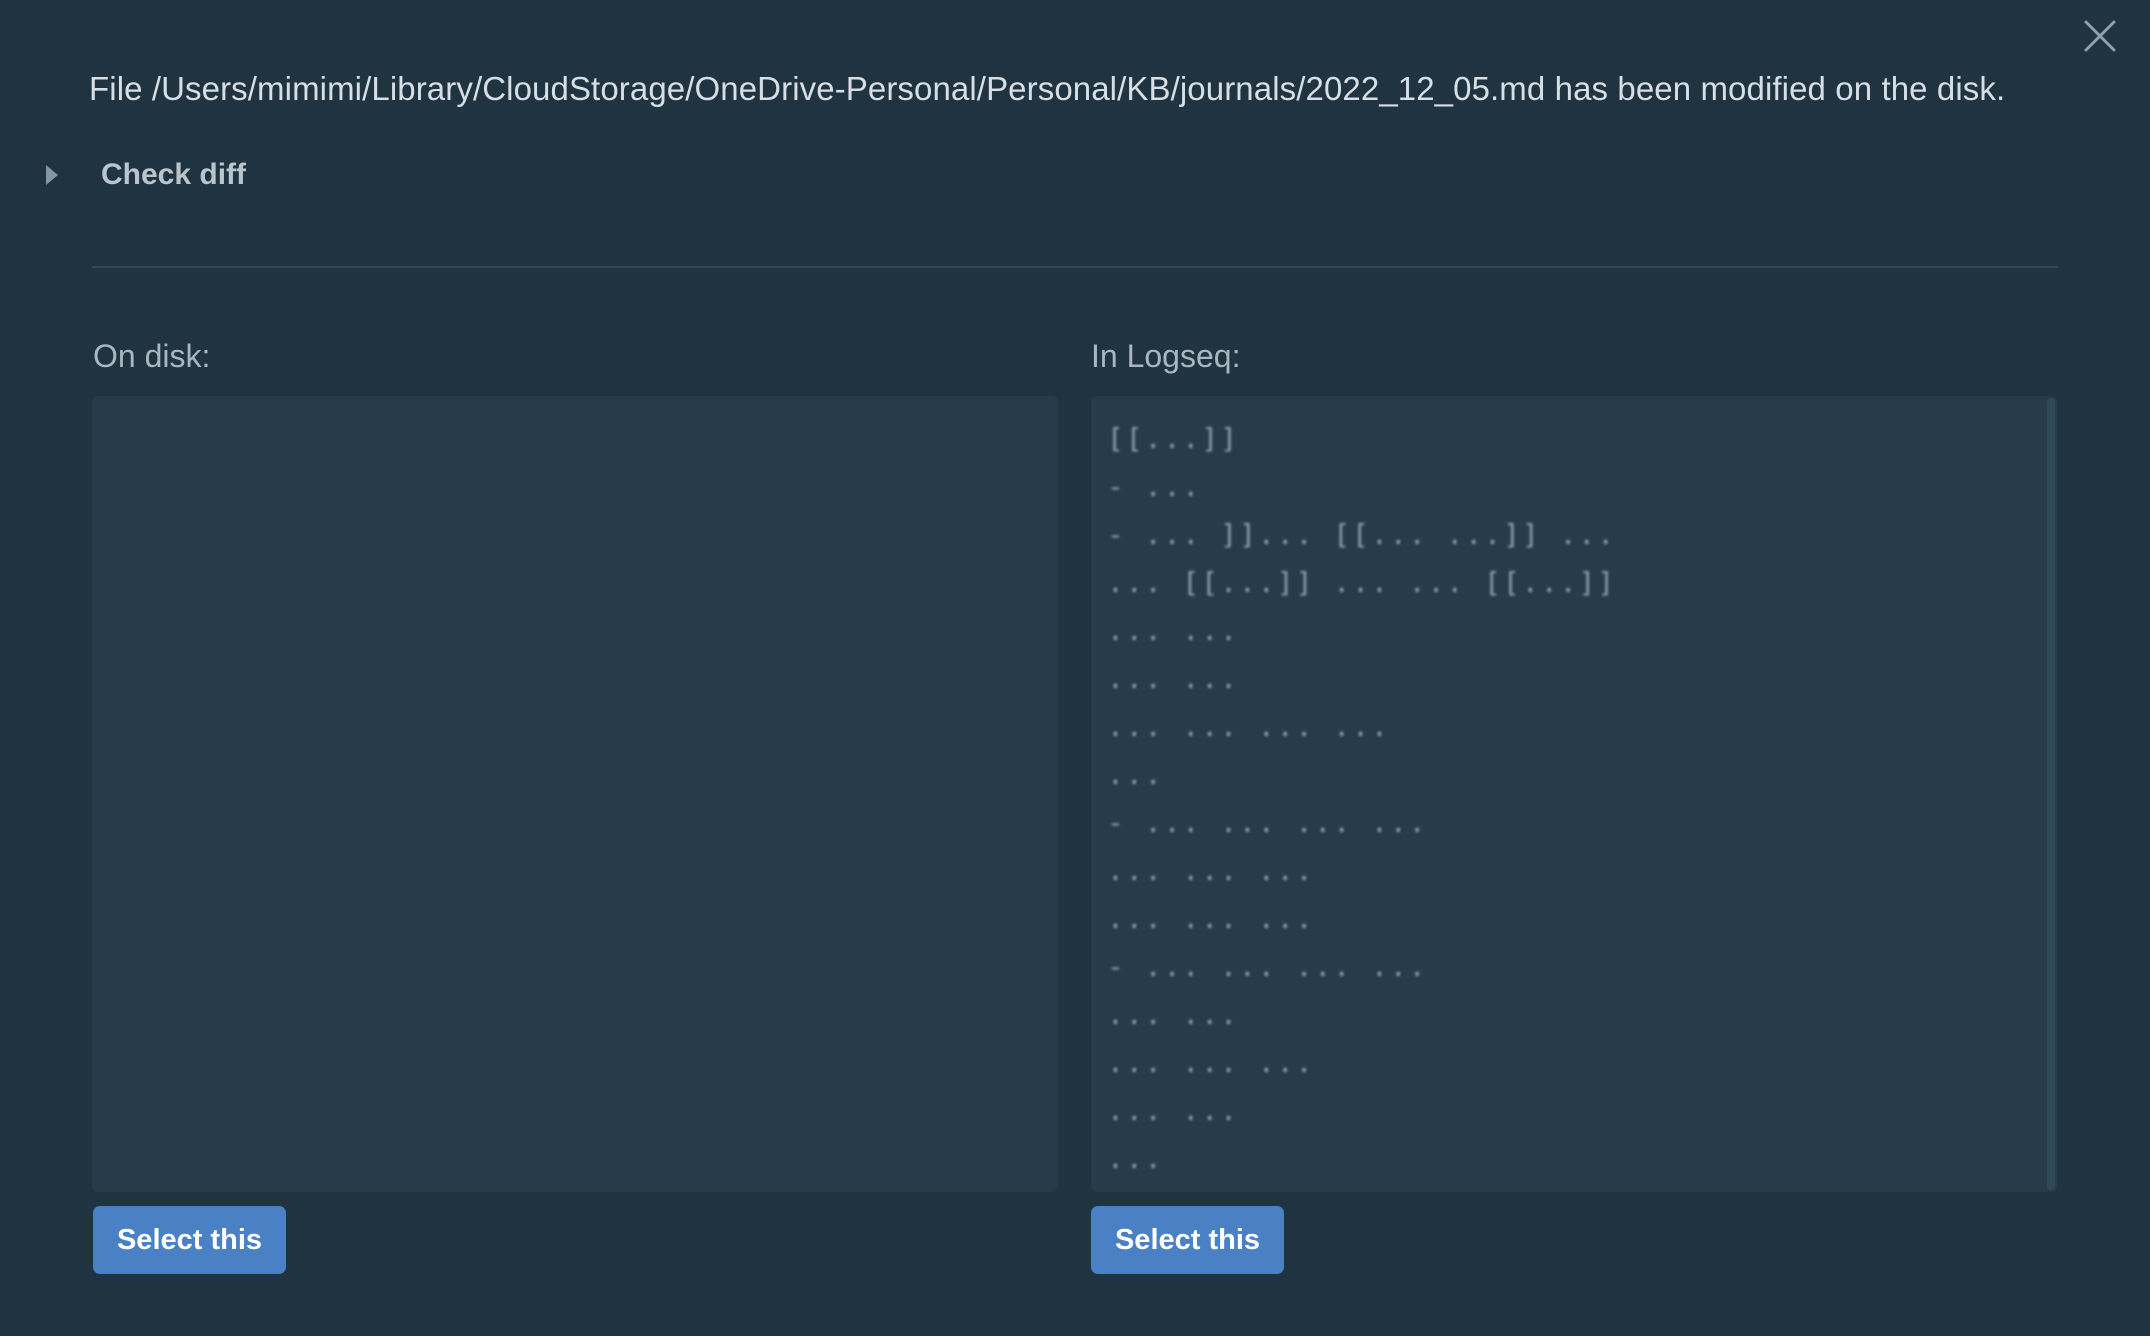  I want to click on triangle-right-icon, so click(52, 175).